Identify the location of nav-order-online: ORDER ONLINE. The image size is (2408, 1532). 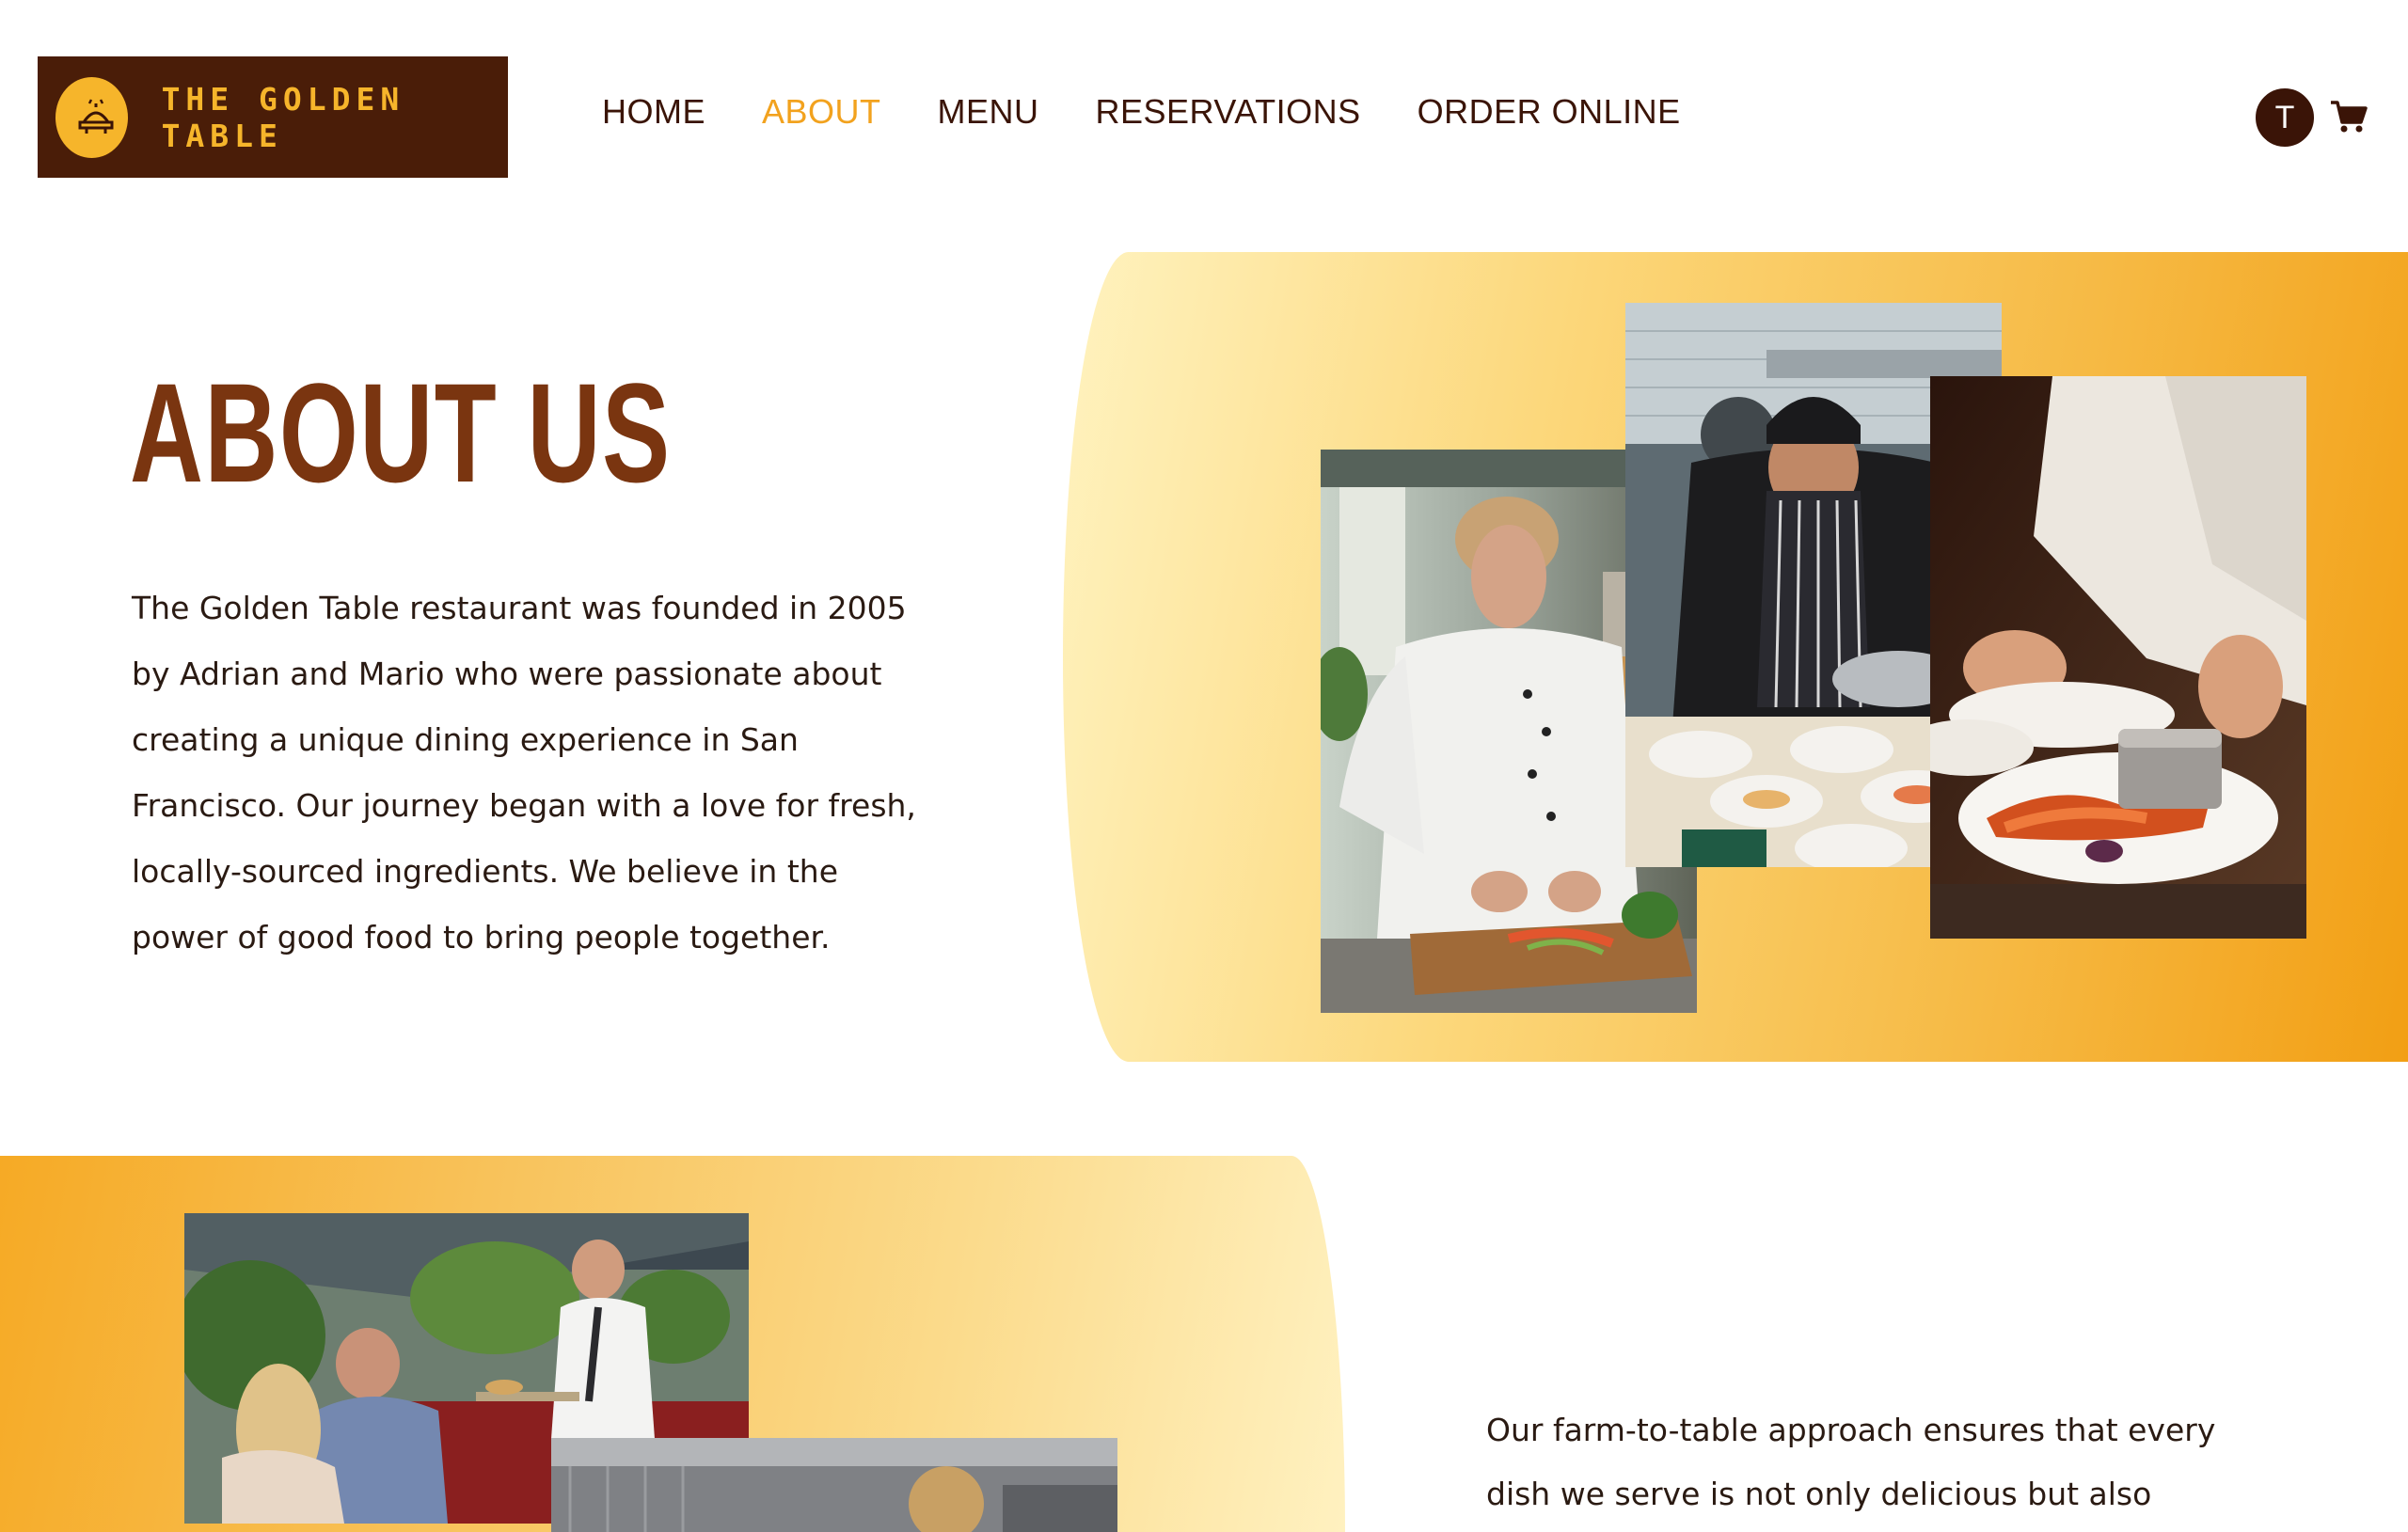
(1550, 112).